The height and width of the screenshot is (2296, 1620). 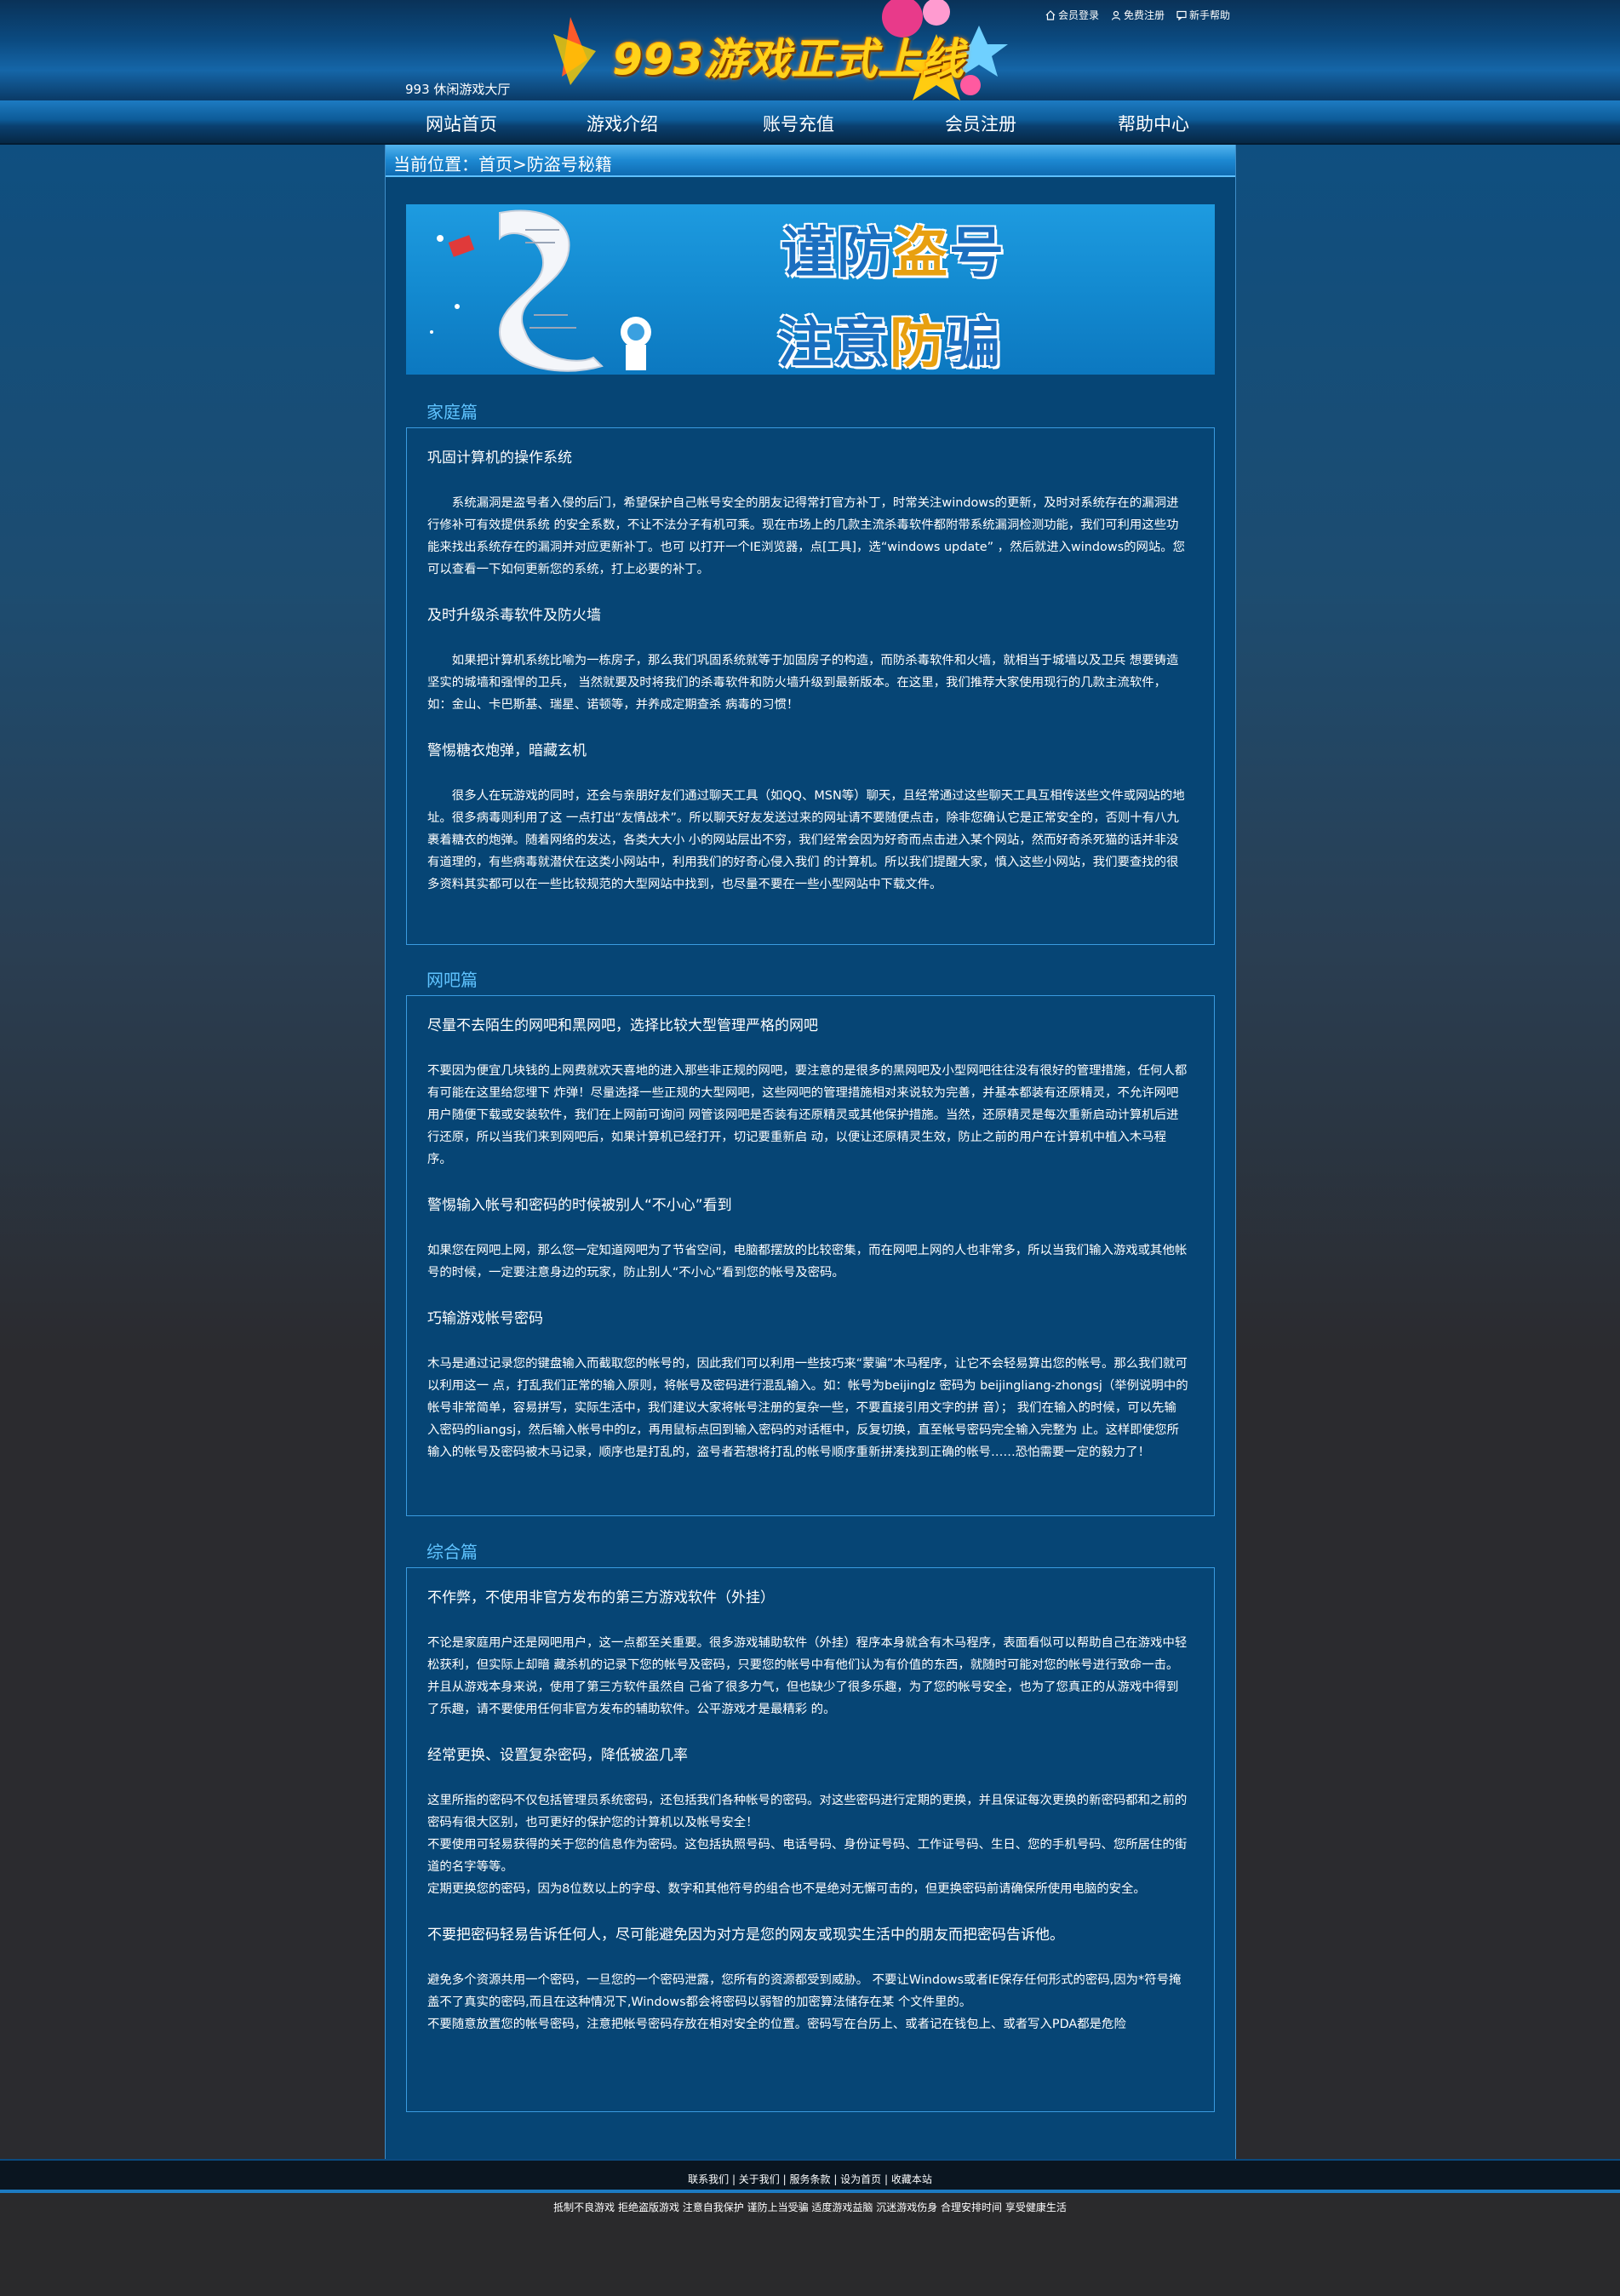 I want to click on item-heading: 尽量不去陌生的网吧和黑网吧，选择比较大型管理严格的网吧, so click(x=622, y=1025).